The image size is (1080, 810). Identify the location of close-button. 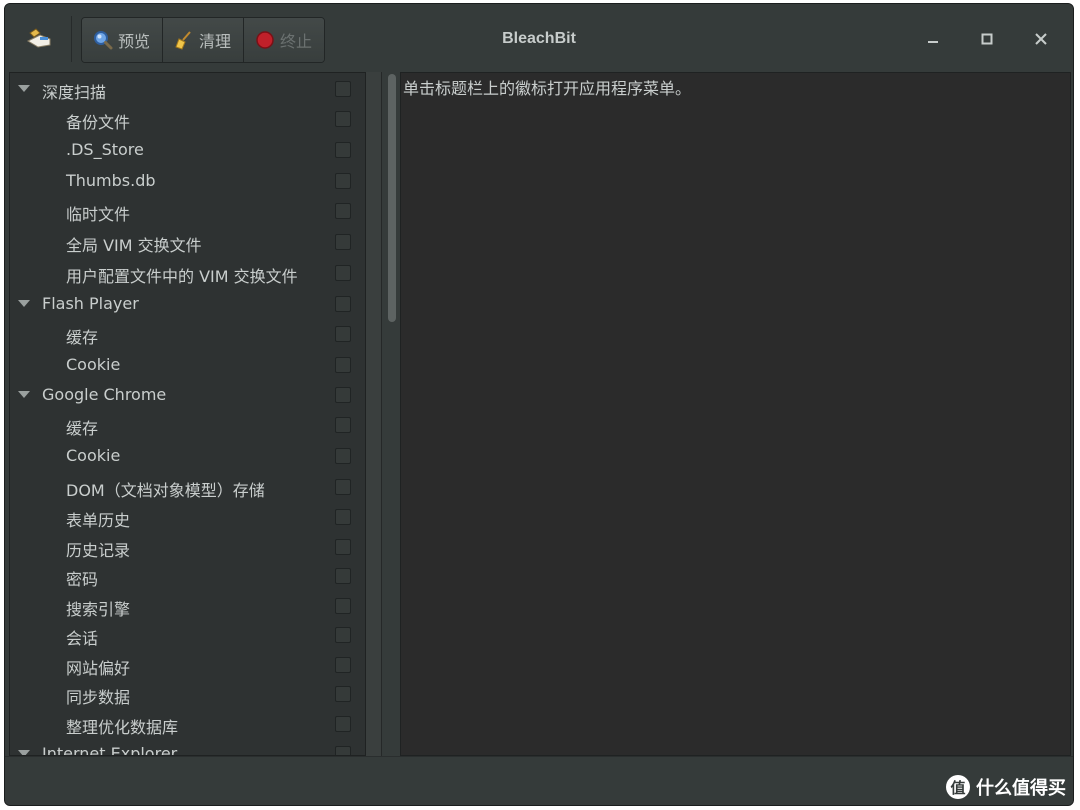
(1041, 40).